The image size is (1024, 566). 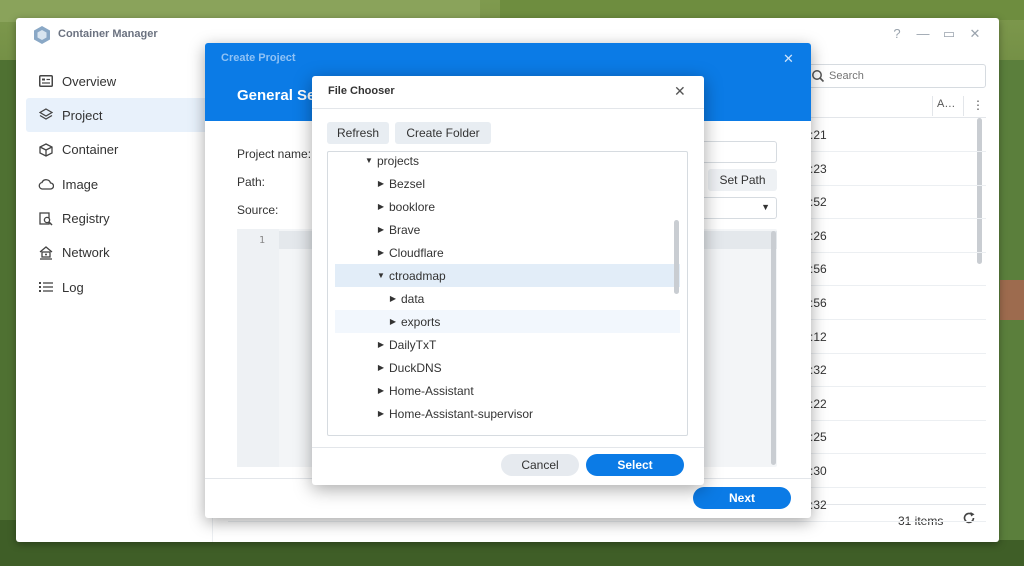 What do you see at coordinates (742, 180) in the screenshot?
I see `set-path-button: Set Path` at bounding box center [742, 180].